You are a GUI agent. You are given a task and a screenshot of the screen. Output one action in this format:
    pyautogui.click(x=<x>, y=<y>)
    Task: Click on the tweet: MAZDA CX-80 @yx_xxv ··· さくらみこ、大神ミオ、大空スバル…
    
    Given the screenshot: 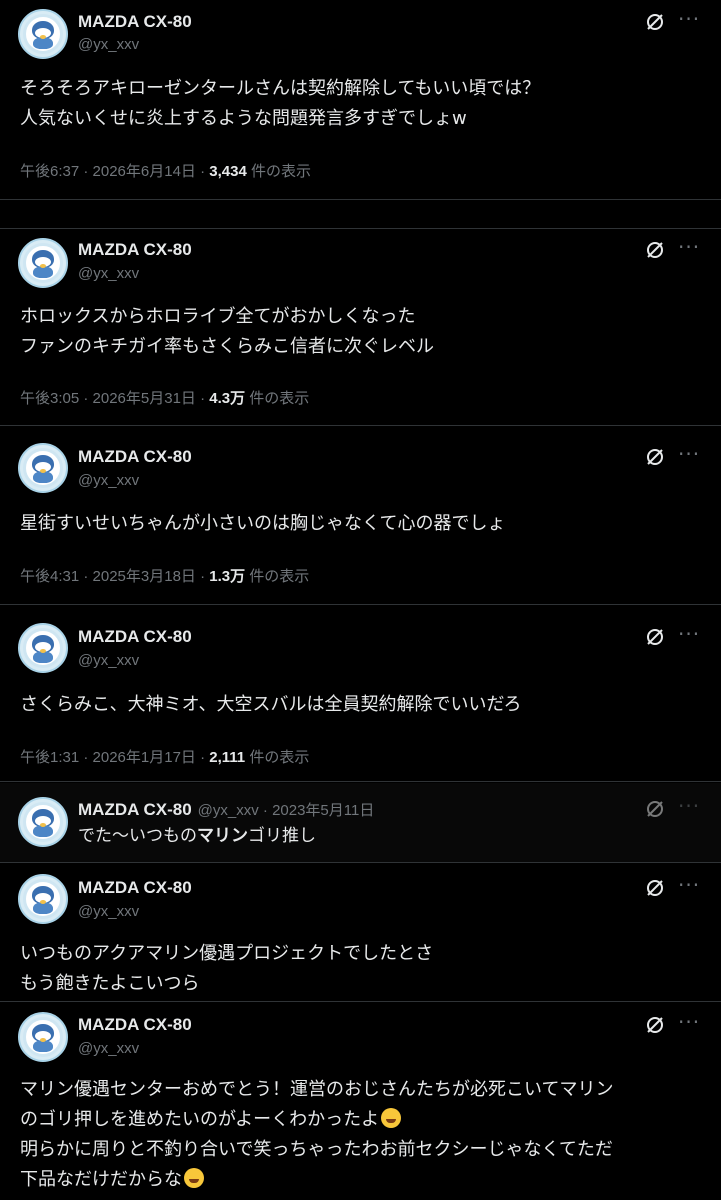 What is the action you would take?
    pyautogui.click(x=360, y=694)
    